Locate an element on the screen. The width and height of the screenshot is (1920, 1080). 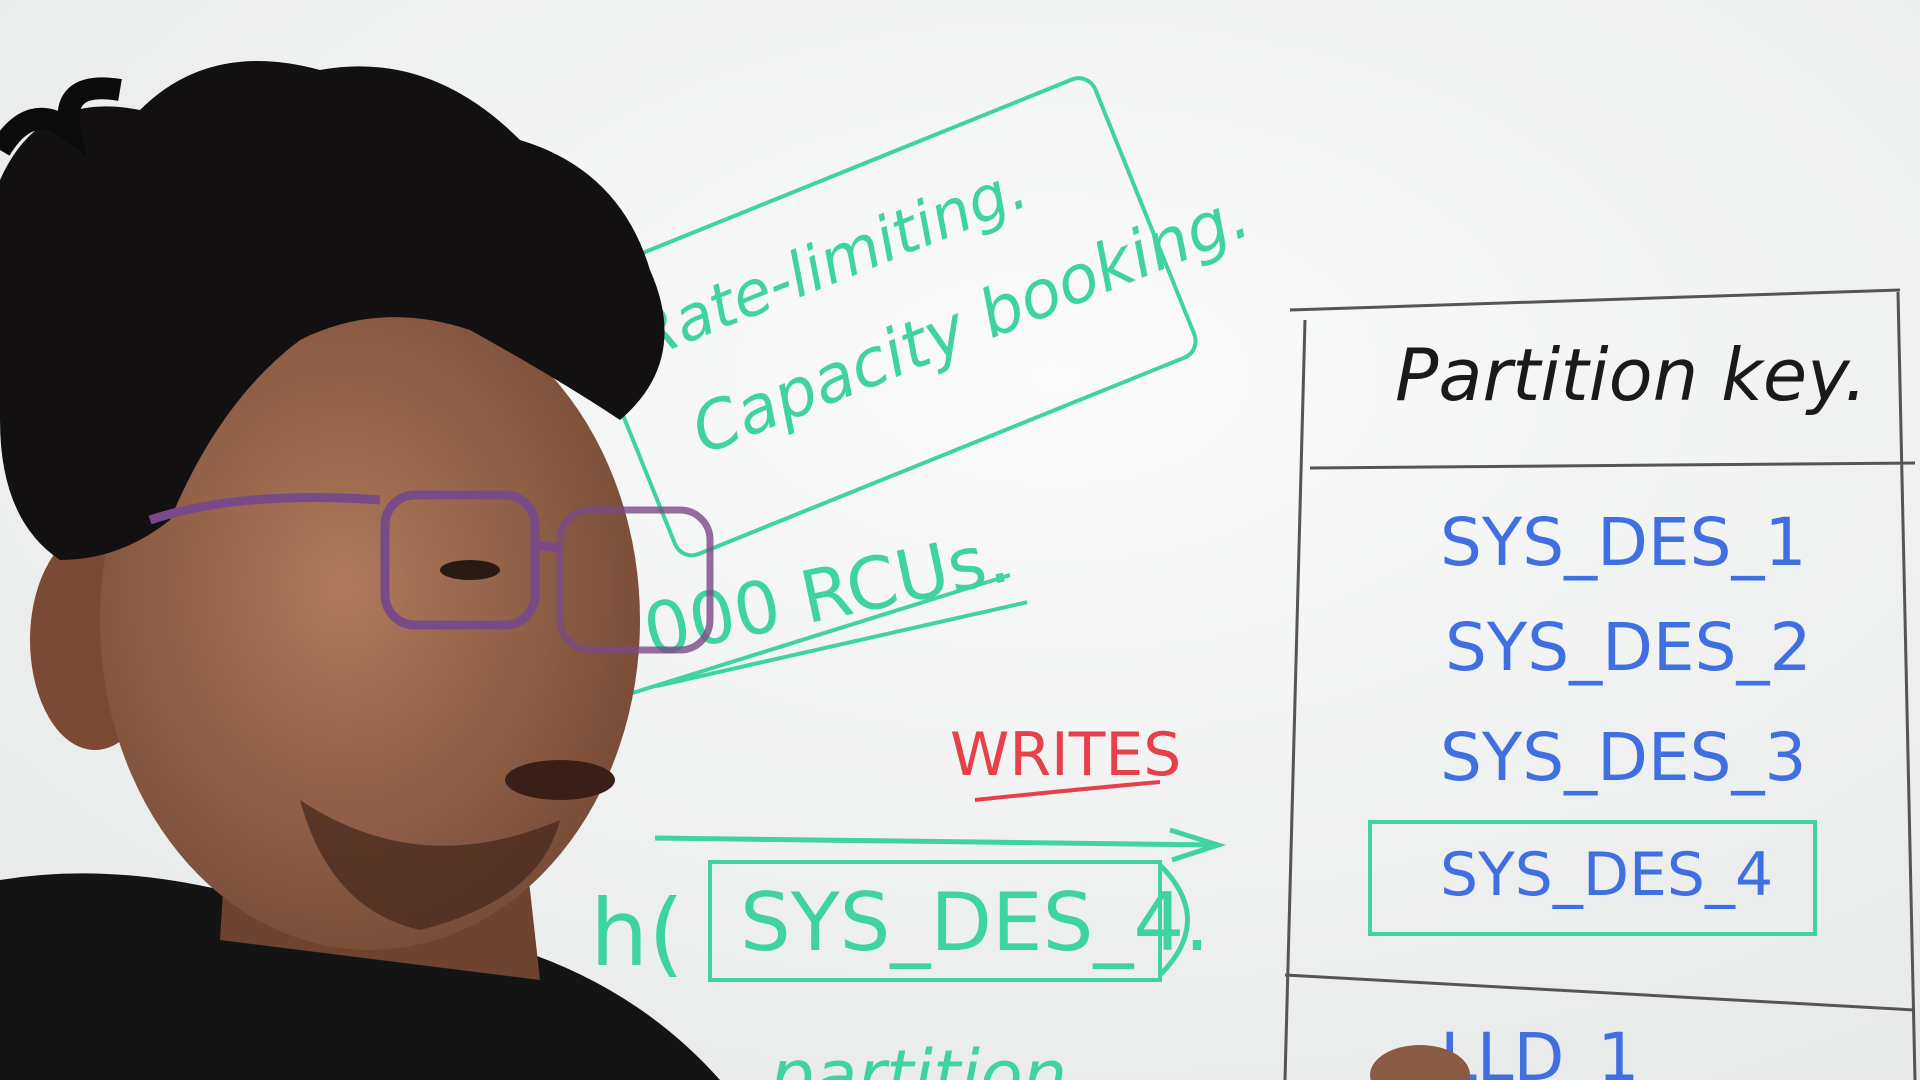
hash-key-text: SYS_DES_4. is located at coordinates (975, 922).